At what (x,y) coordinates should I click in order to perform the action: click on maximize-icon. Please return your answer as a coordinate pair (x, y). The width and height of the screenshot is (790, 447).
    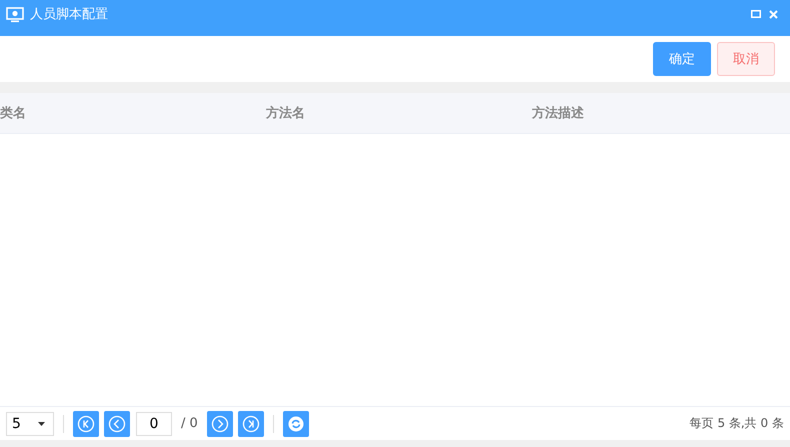
    Looking at the image, I should click on (756, 14).